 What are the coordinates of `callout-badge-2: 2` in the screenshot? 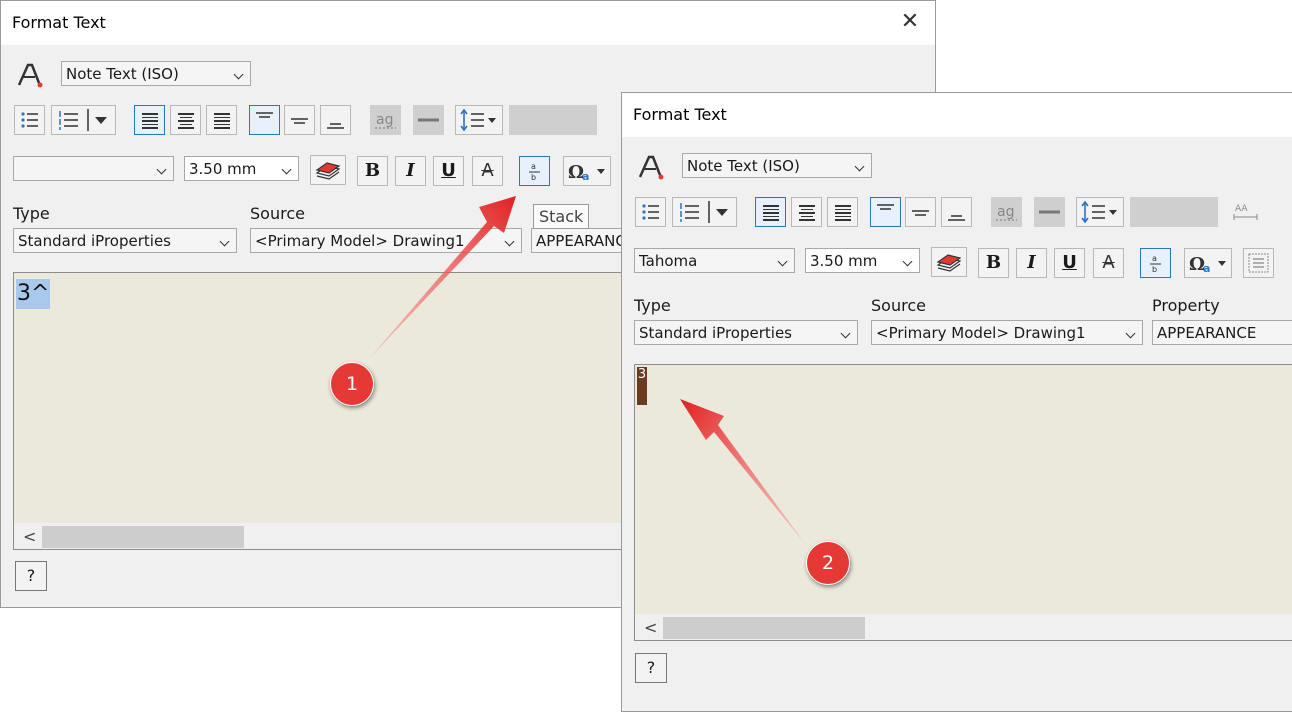 It's located at (828, 563).